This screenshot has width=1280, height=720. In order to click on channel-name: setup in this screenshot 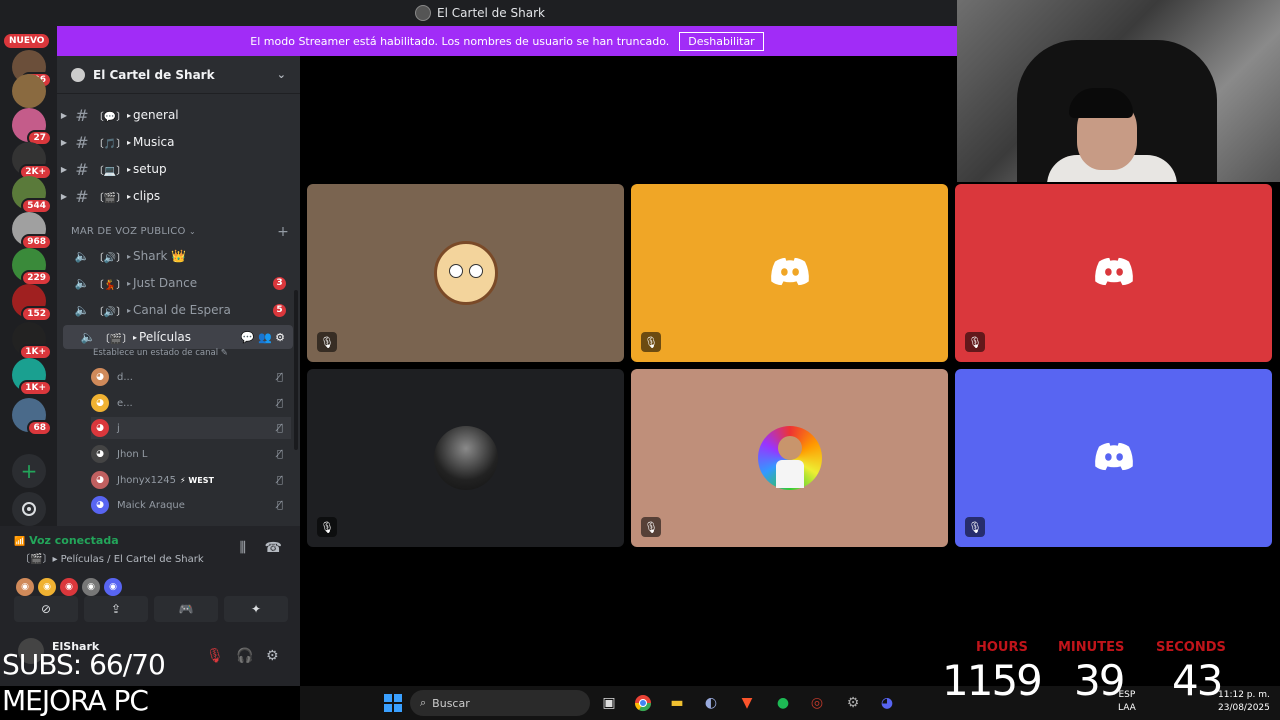, I will do `click(150, 169)`.